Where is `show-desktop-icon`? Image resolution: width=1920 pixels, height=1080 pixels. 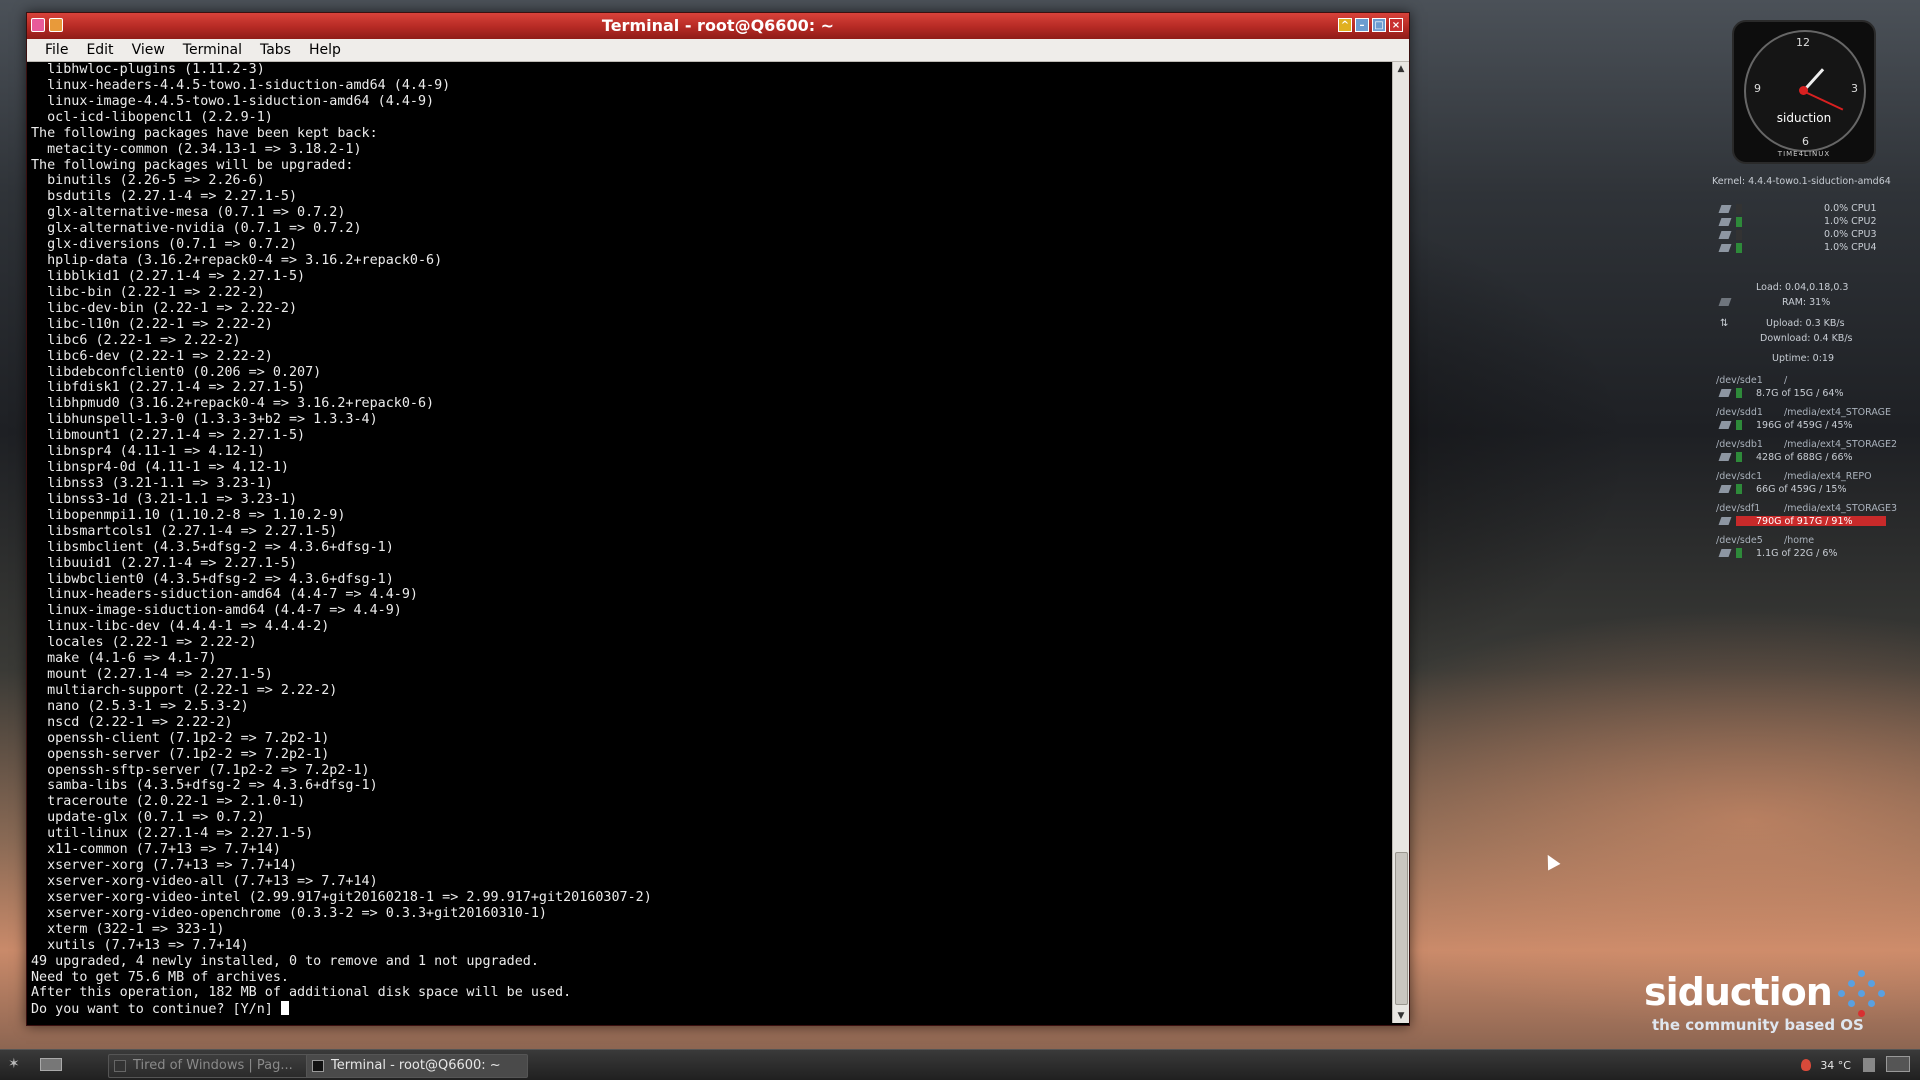
show-desktop-icon is located at coordinates (51, 1064).